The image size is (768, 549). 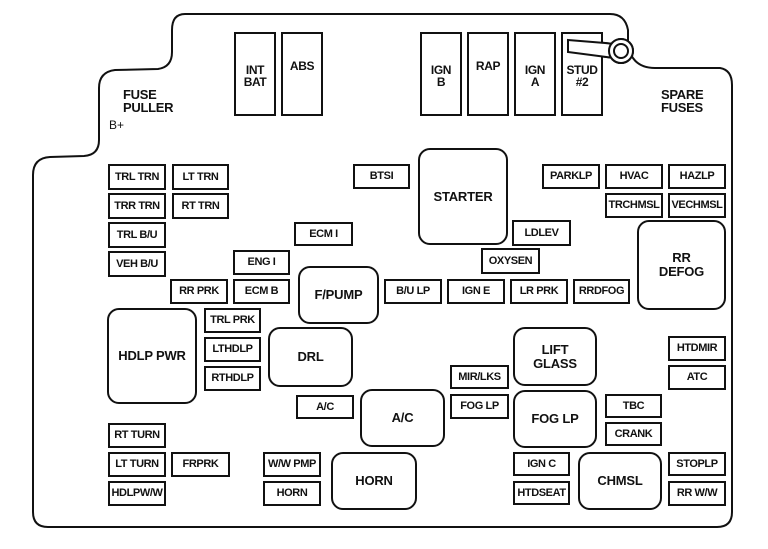 I want to click on relay-f-pump: F/PUMP, so click(x=338, y=295).